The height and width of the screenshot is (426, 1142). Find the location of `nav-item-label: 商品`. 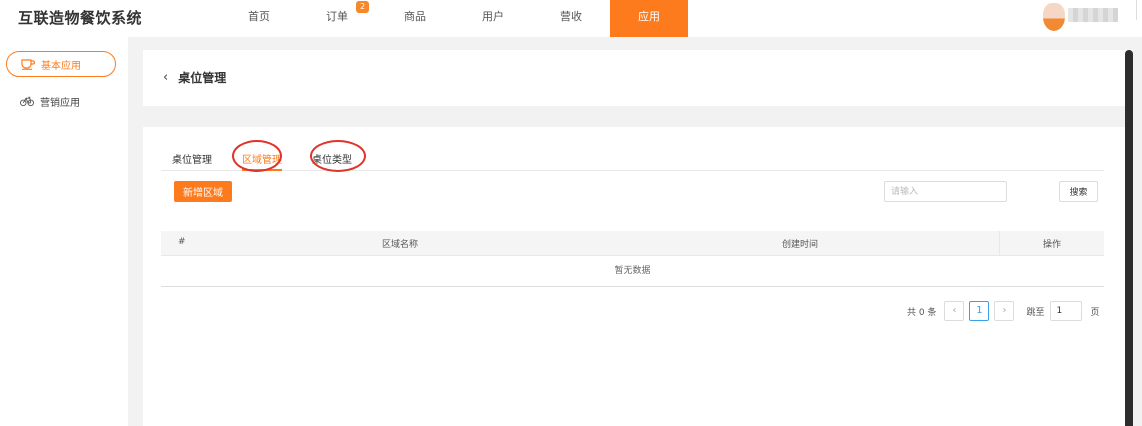

nav-item-label: 商品 is located at coordinates (415, 16).